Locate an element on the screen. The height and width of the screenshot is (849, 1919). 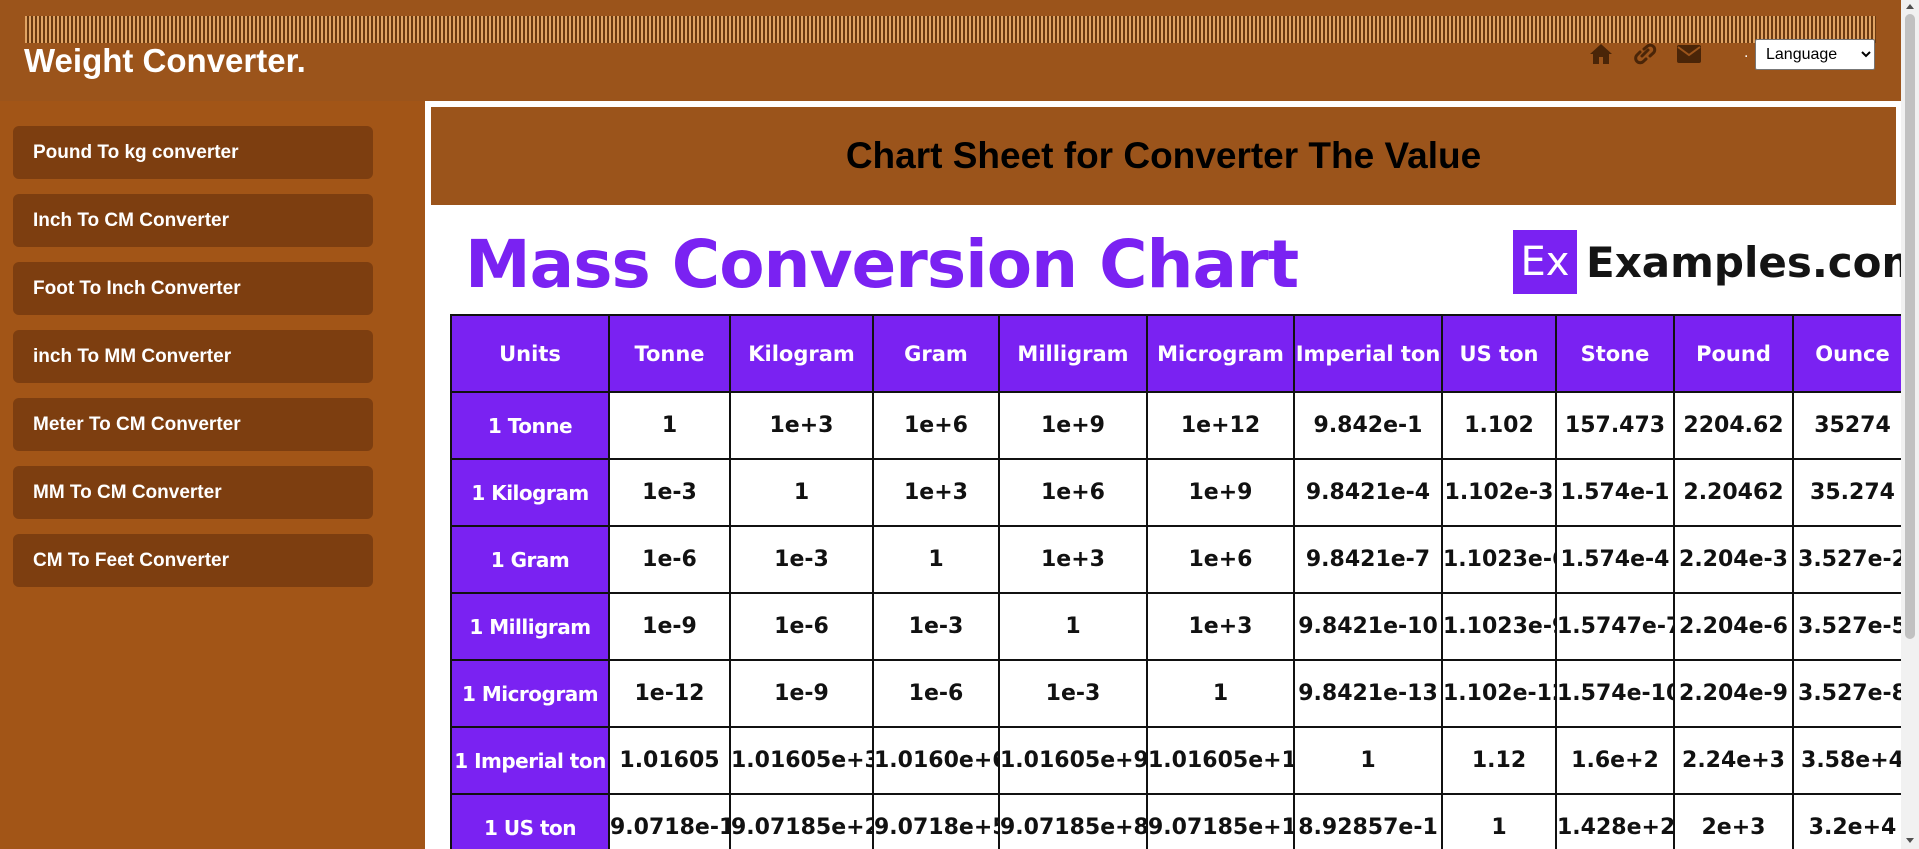
table-header-cell: Microgram is located at coordinates (1220, 353).